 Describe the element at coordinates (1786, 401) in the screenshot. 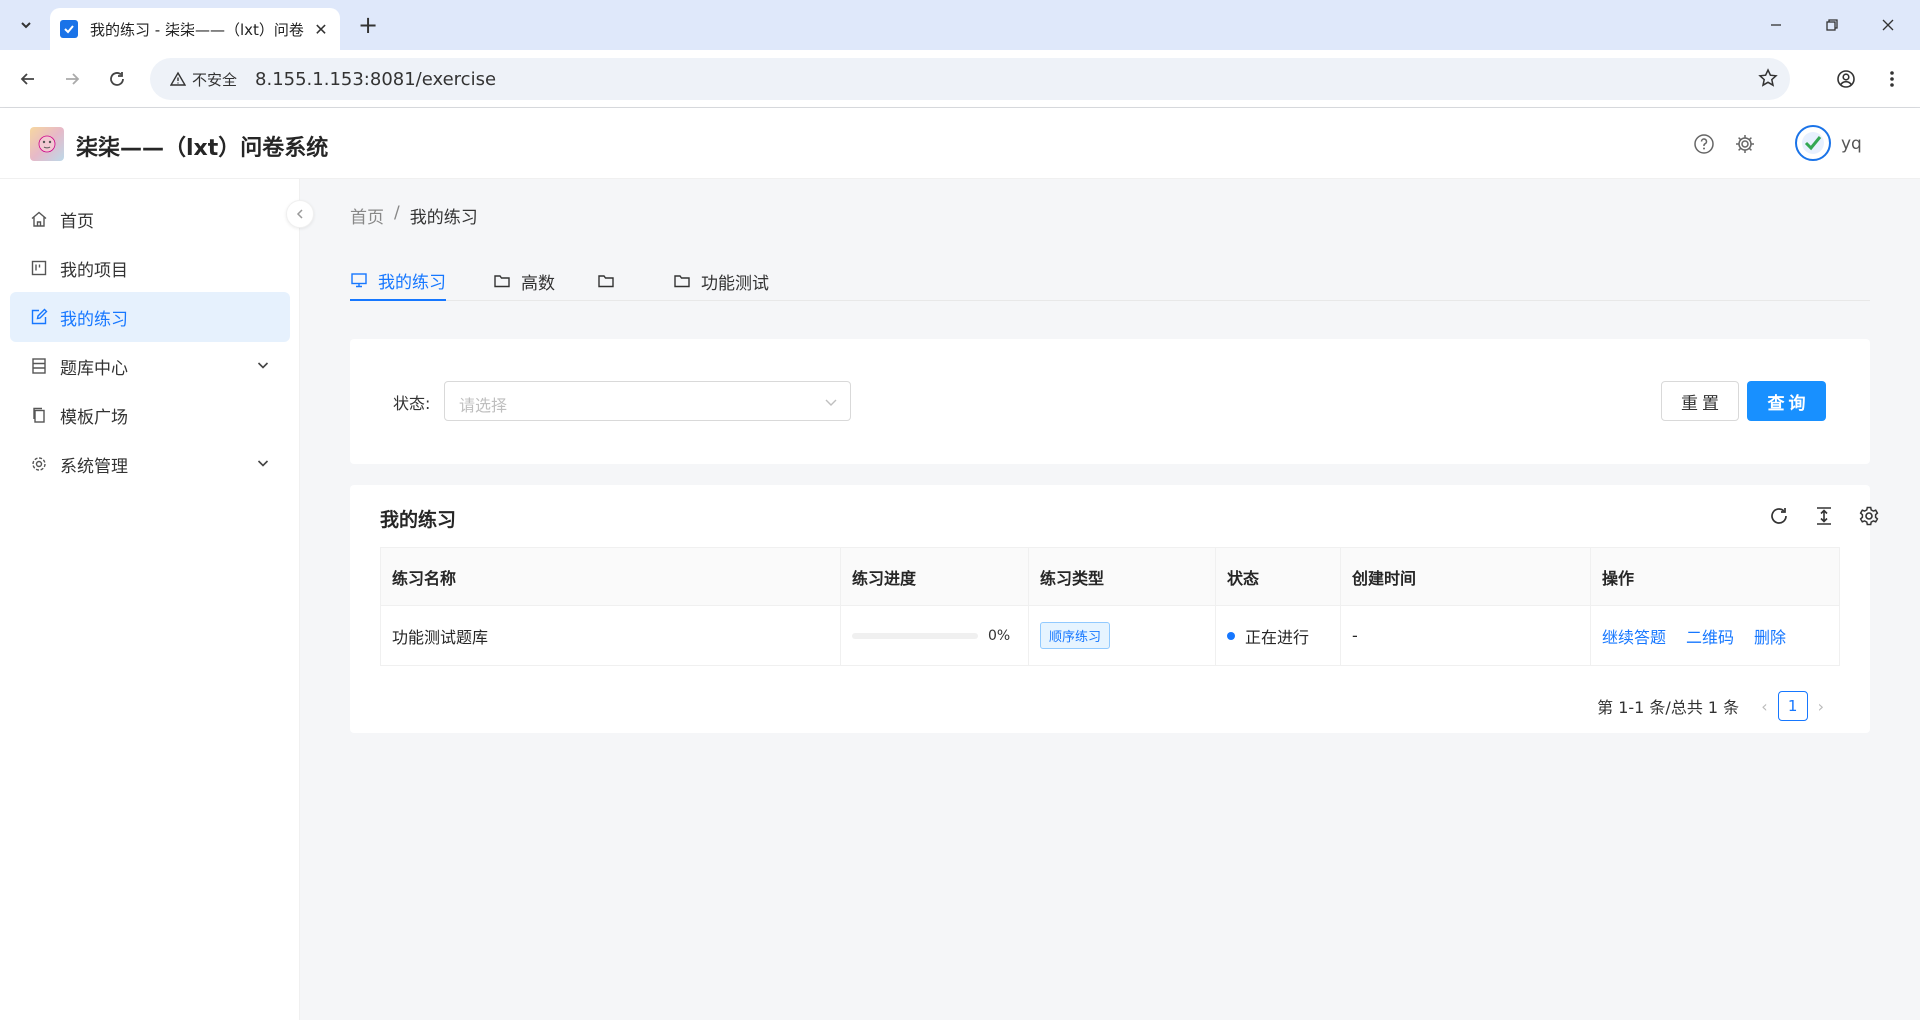

I see `search-button: 查询` at that location.